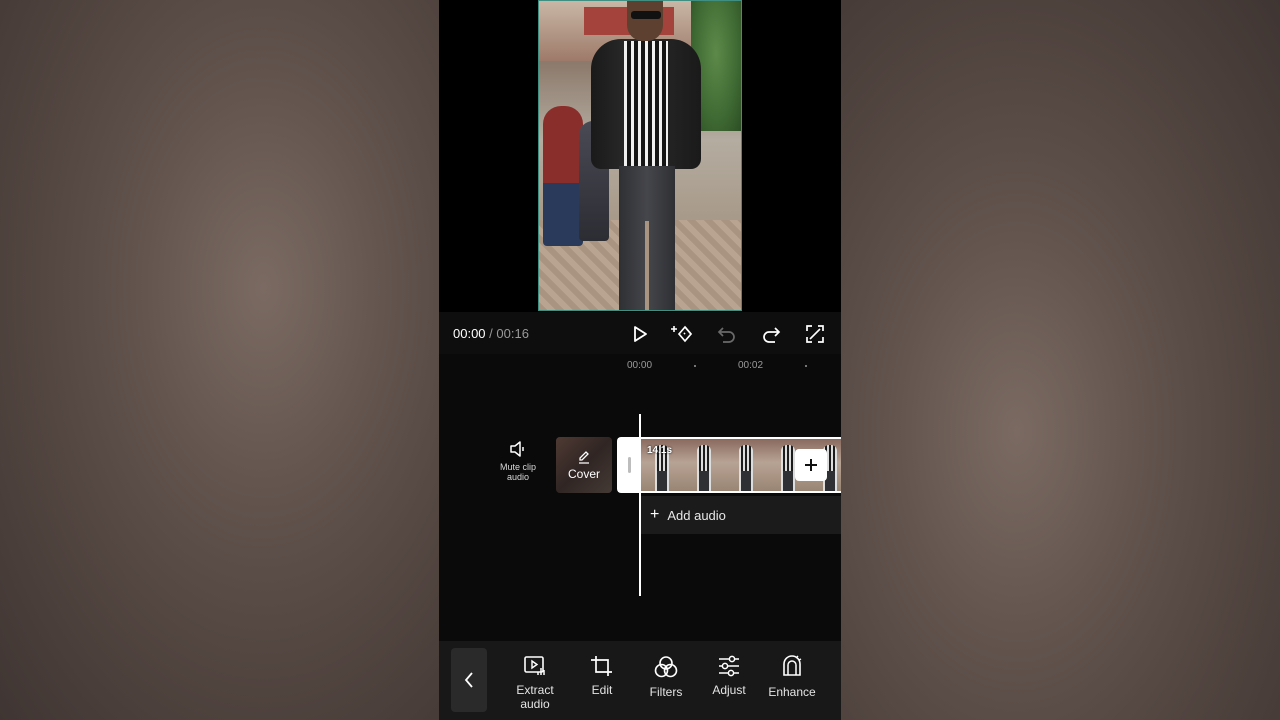  I want to click on redo-button, so click(771, 334).